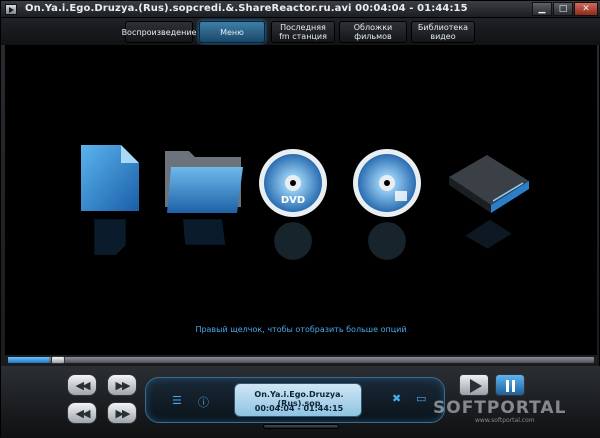 The width and height of the screenshot is (600, 438). I want to click on device-icon, so click(488, 182).